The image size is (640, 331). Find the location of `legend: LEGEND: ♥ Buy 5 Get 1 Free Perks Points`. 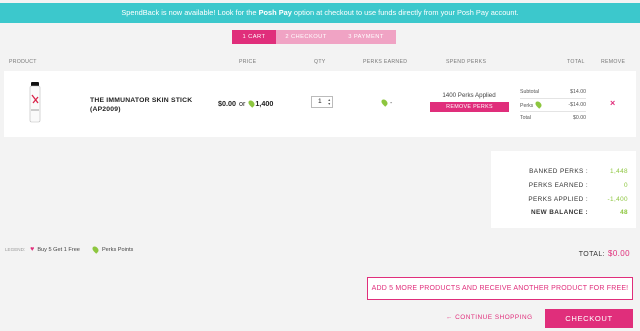

legend: LEGEND: ♥ Buy 5 Get 1 Free Perks Points is located at coordinates (69, 249).